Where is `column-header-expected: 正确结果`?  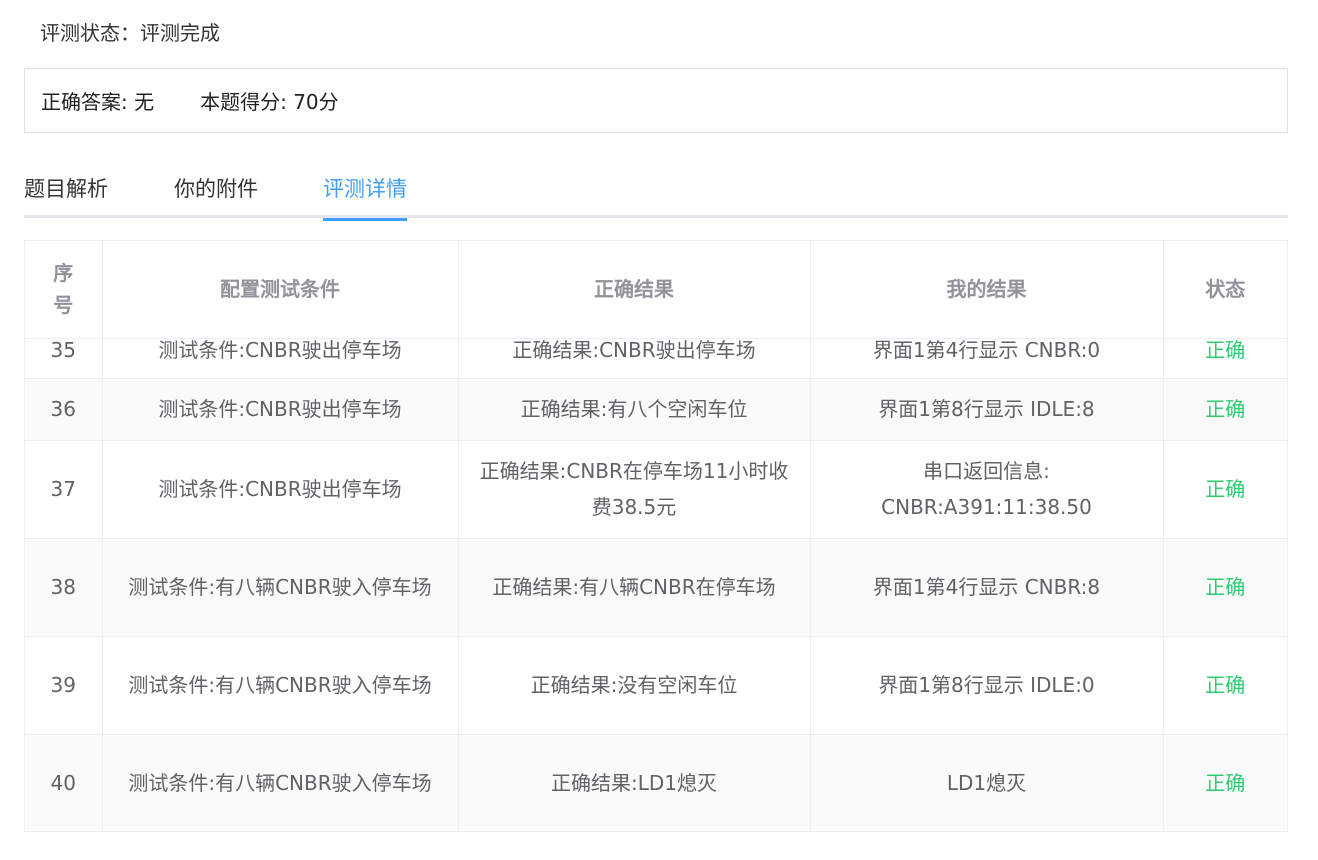
column-header-expected: 正确结果 is located at coordinates (634, 290).